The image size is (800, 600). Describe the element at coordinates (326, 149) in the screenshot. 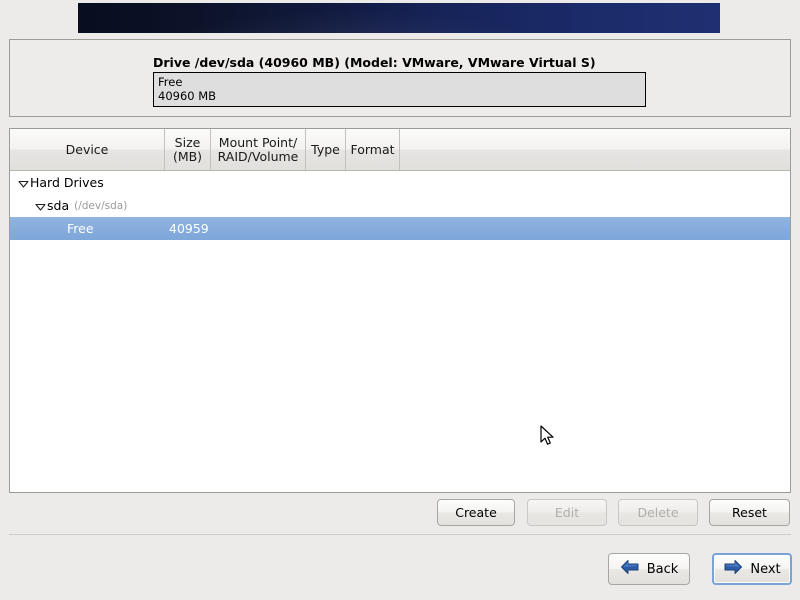

I see `column-header-type: Type` at that location.